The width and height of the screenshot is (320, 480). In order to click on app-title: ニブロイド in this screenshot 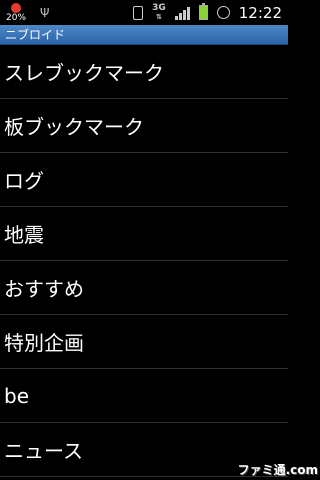, I will do `click(35, 35)`.